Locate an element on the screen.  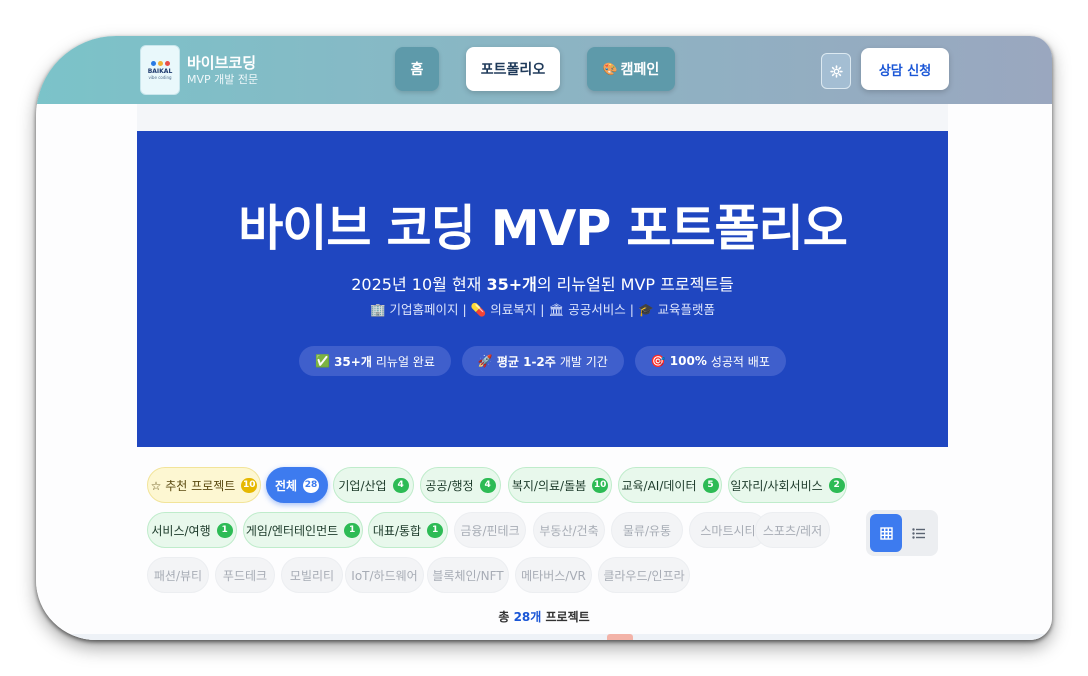
filter-chip: 교육/AI/데이터 5 is located at coordinates (670, 485).